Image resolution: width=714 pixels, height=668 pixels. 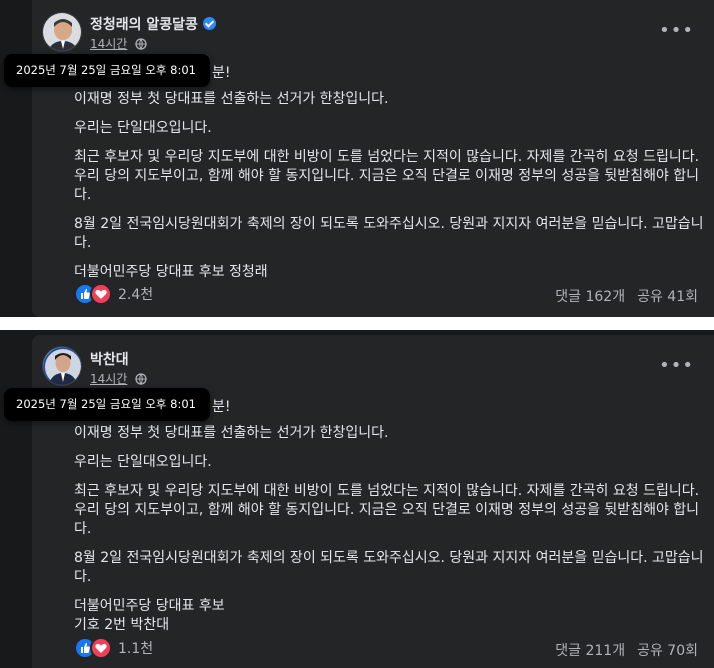 What do you see at coordinates (113, 294) in the screenshot?
I see `reaction-summary: 2.4천` at bounding box center [113, 294].